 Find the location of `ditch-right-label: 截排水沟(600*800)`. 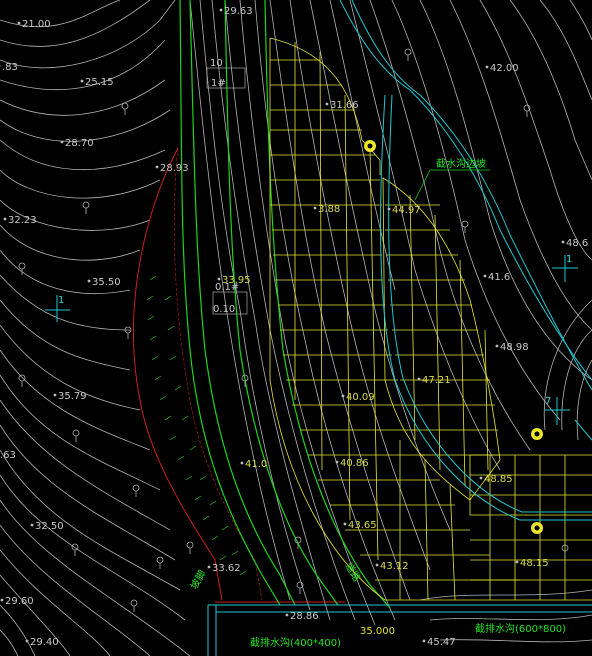

ditch-right-label: 截排水沟(600*800) is located at coordinates (520, 628).